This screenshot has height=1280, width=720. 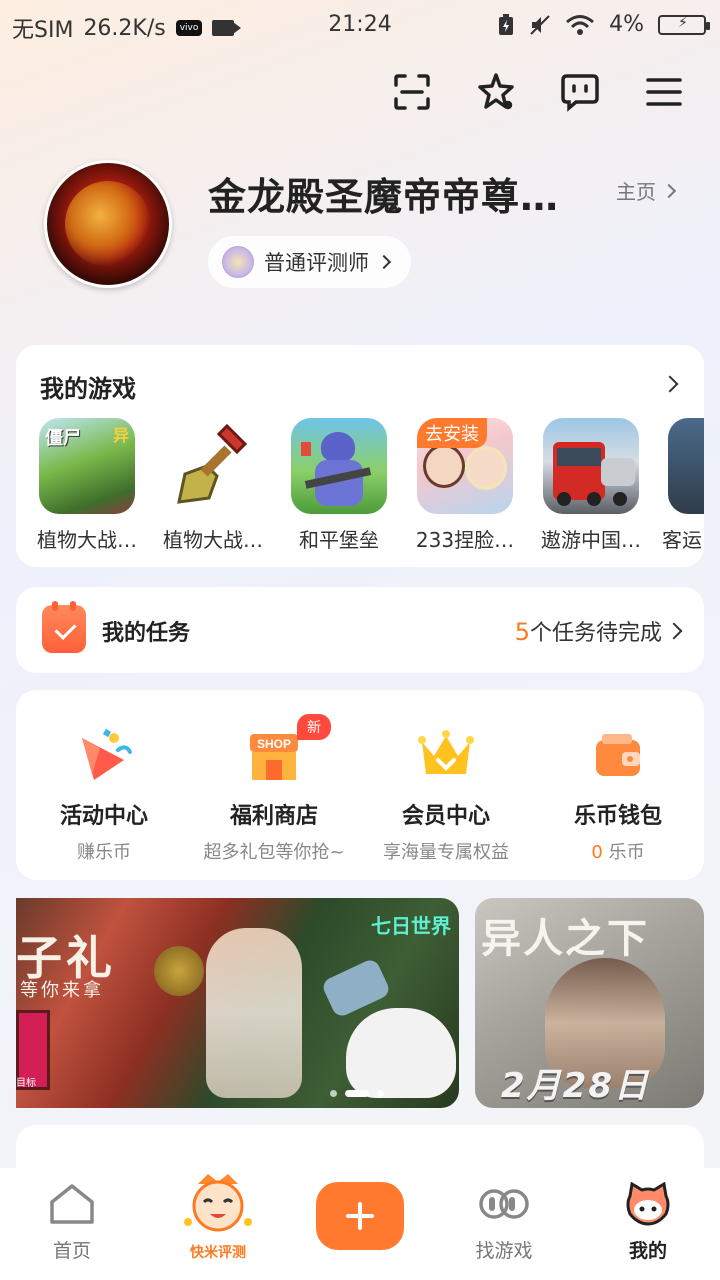 I want to click on tab-home-label: 首页, so click(x=71, y=1251).